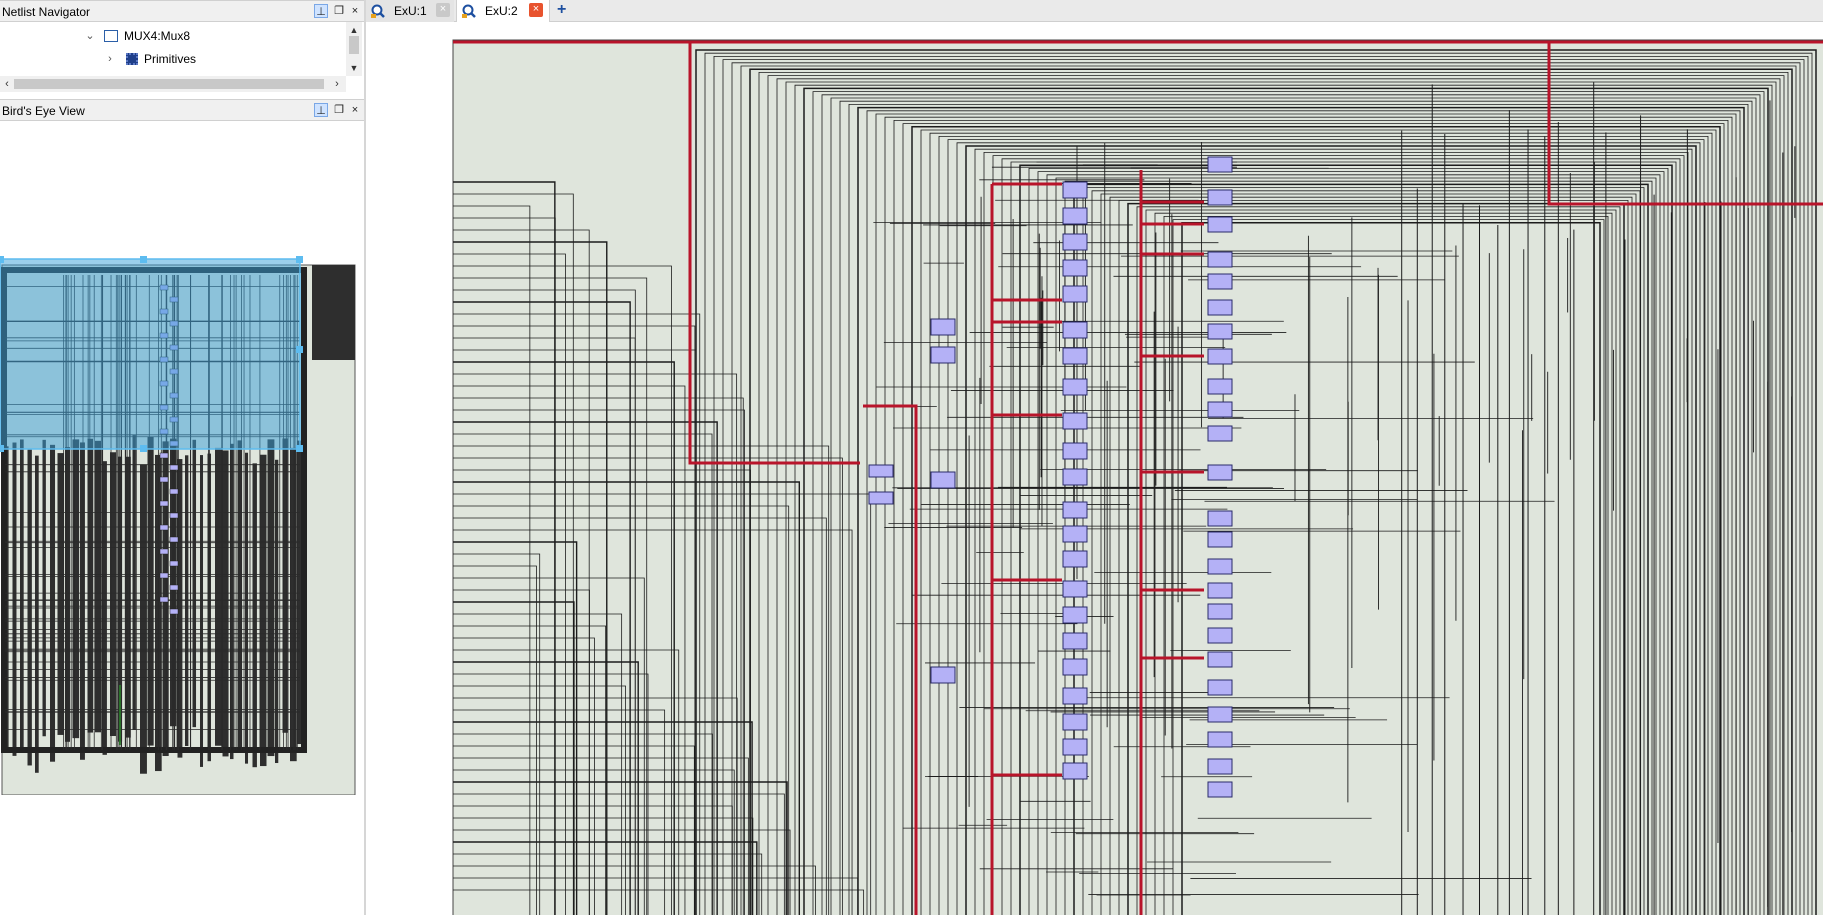 Image resolution: width=1823 pixels, height=915 pixels. I want to click on netlist-navigator-header: Netlist Navigator ⊥ ❐ ×, so click(182, 11).